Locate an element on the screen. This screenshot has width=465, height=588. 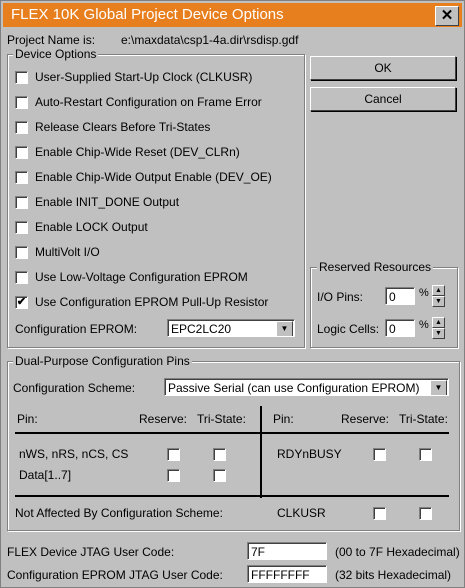
reserved-resources-title: Reserved Resources is located at coordinates (375, 267).